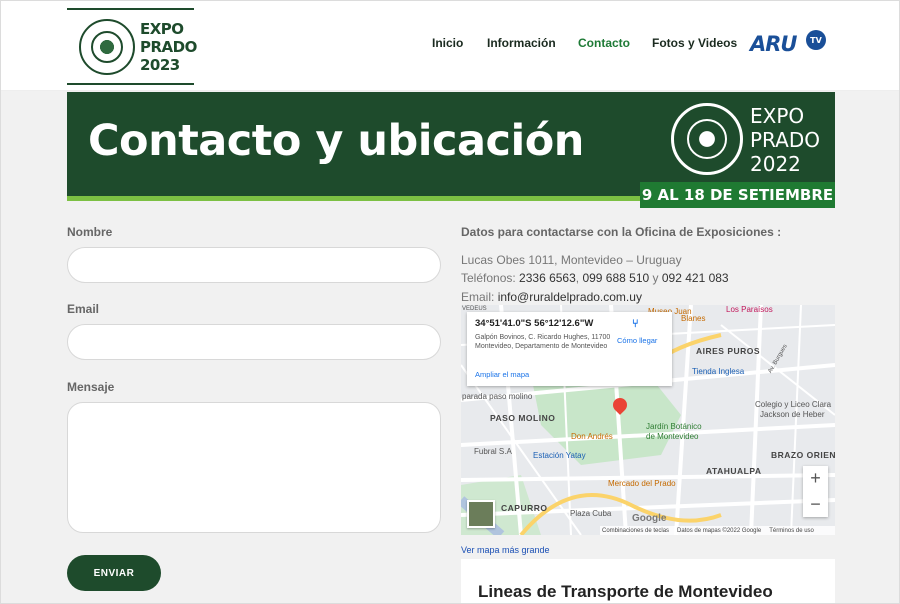 The image size is (900, 604). Describe the element at coordinates (254, 342) in the screenshot. I see `email-input` at that location.